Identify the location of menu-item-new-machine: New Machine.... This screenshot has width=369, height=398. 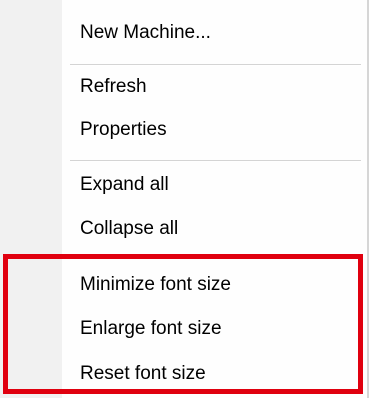
(145, 33).